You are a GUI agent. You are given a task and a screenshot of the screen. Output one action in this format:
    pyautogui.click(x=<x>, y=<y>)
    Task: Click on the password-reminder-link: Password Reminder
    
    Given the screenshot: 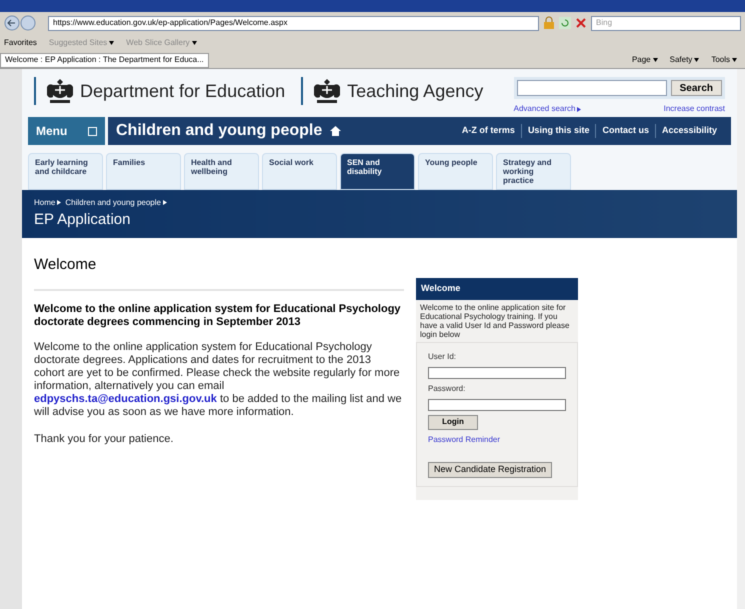 What is the action you would take?
    pyautogui.click(x=497, y=440)
    